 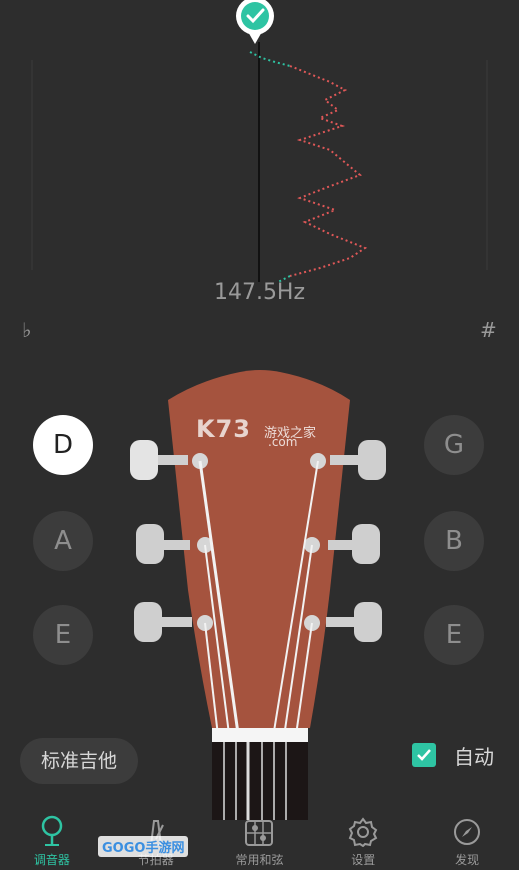 I want to click on frequency-readout: 147.5Hz, so click(x=259, y=292).